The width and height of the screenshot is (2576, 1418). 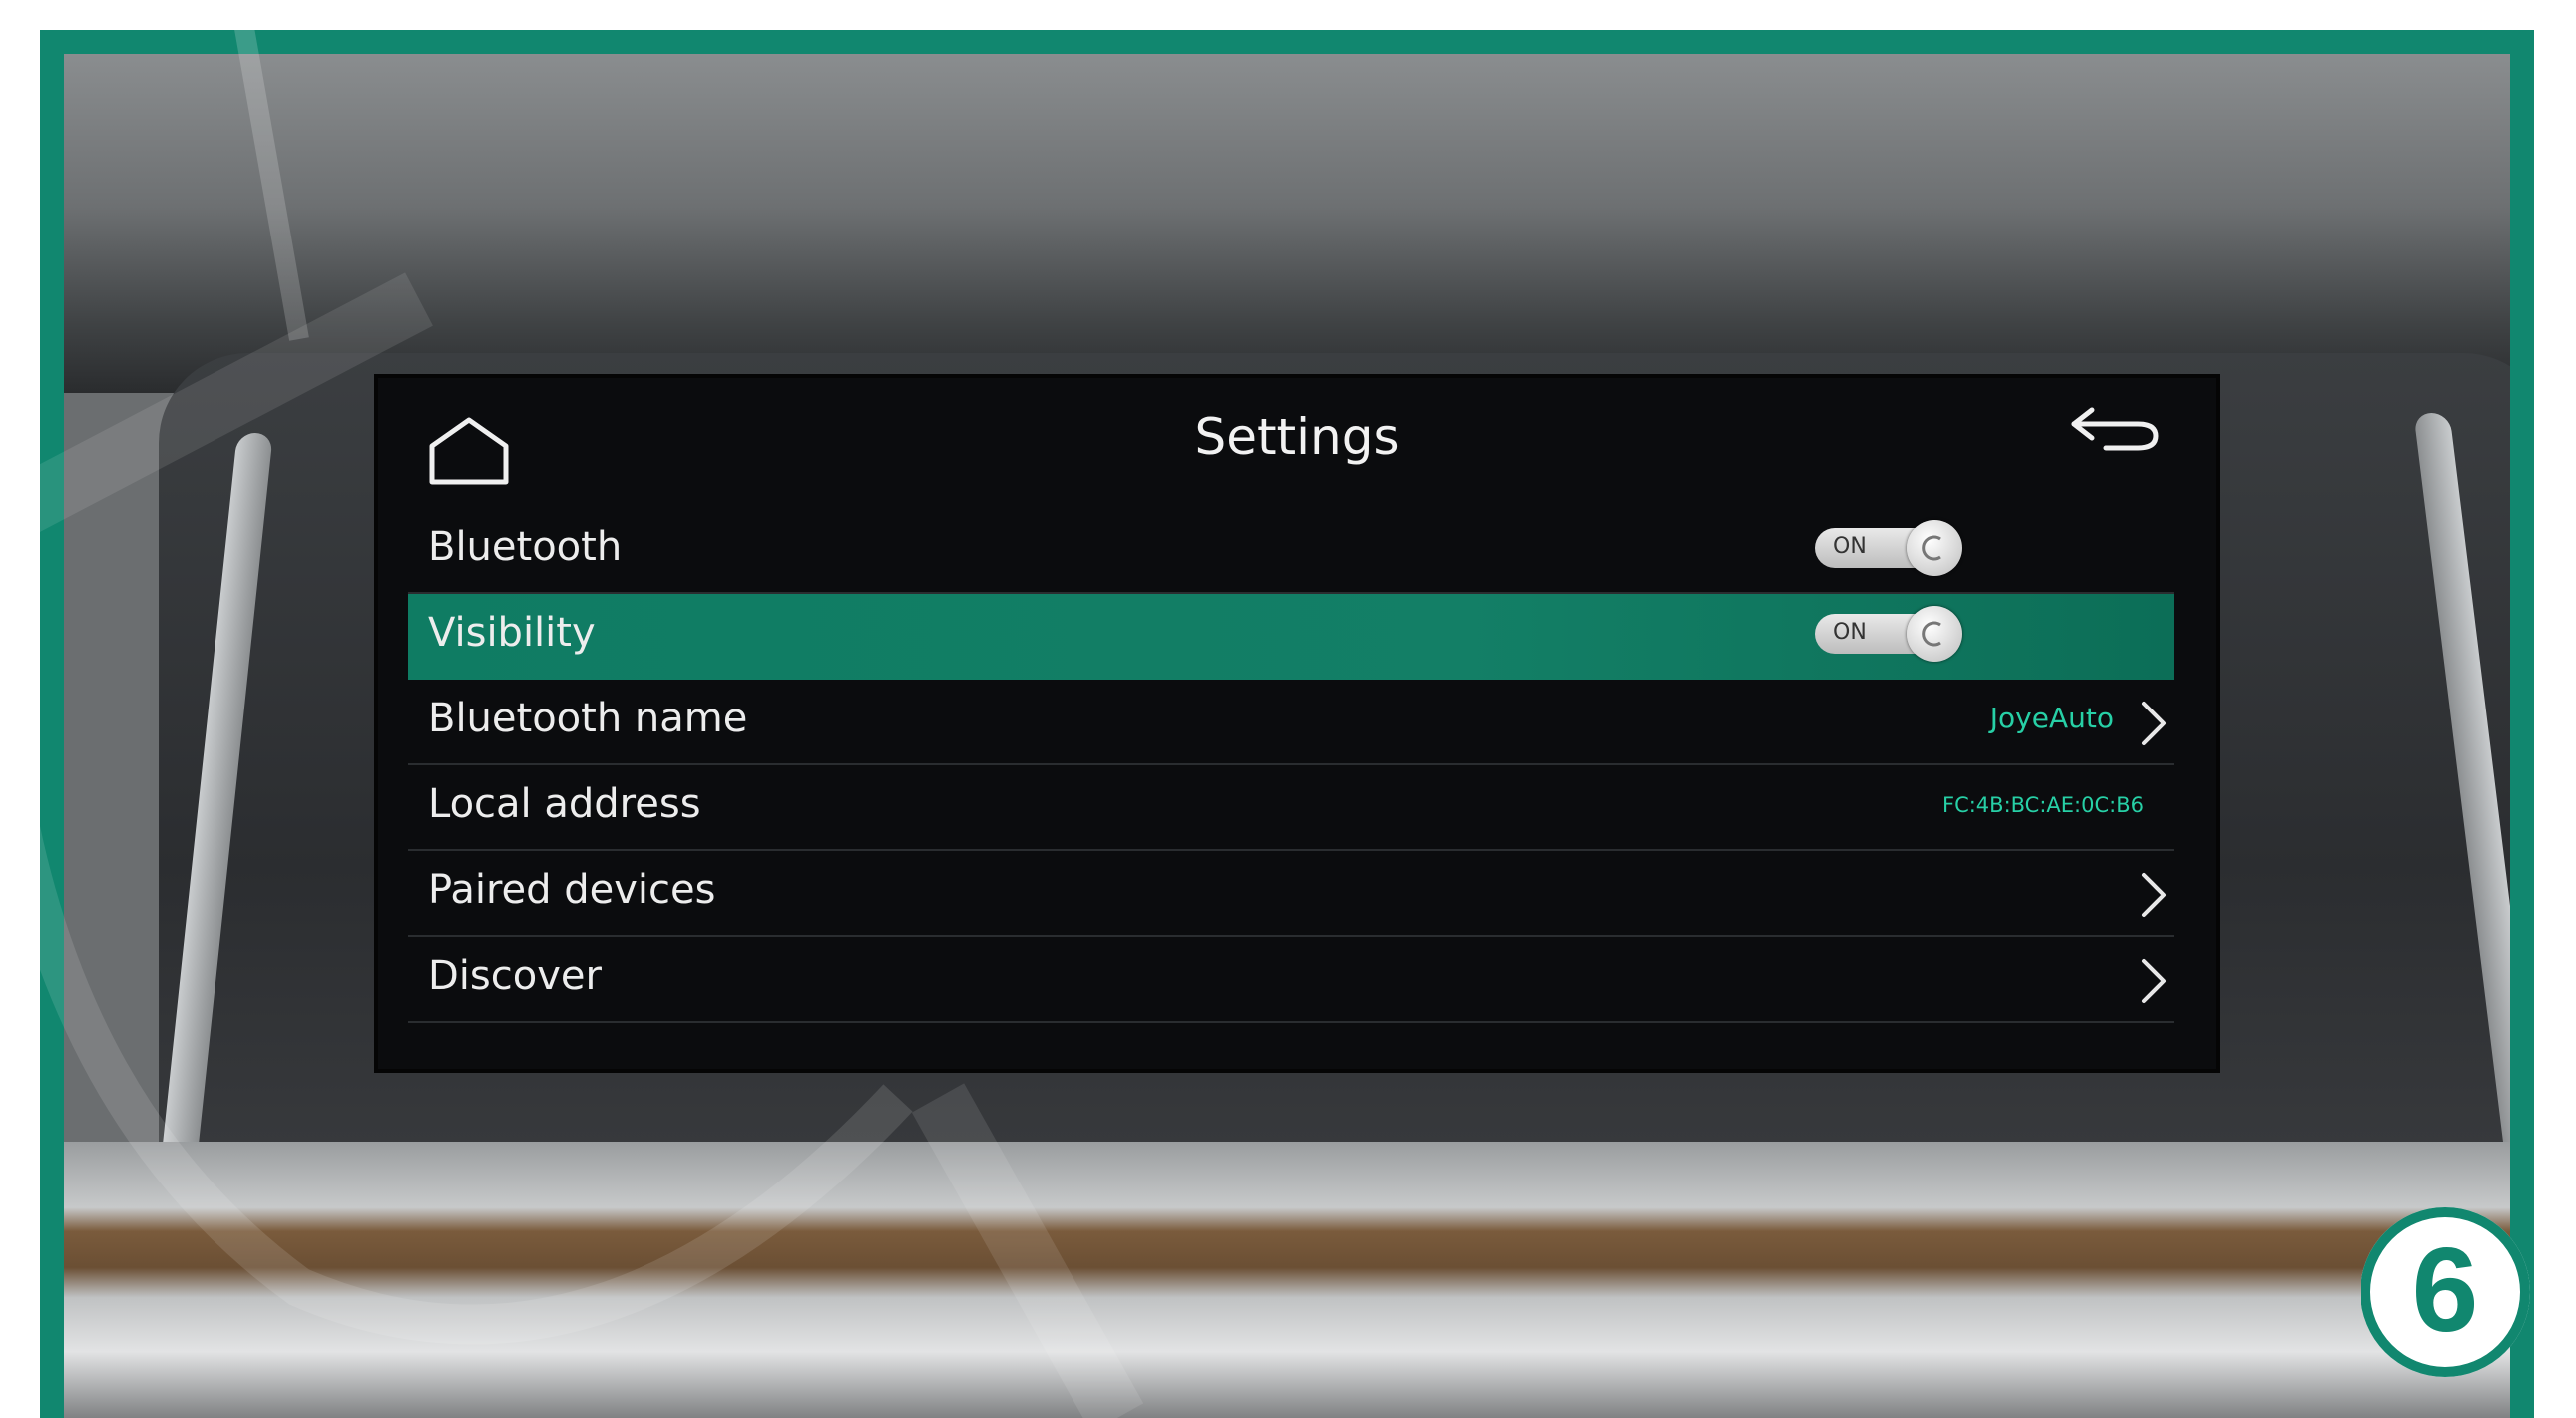 What do you see at coordinates (1291, 723) in the screenshot?
I see `setting-row-bluetooth-name: Bluetooth name JoyeAuto` at bounding box center [1291, 723].